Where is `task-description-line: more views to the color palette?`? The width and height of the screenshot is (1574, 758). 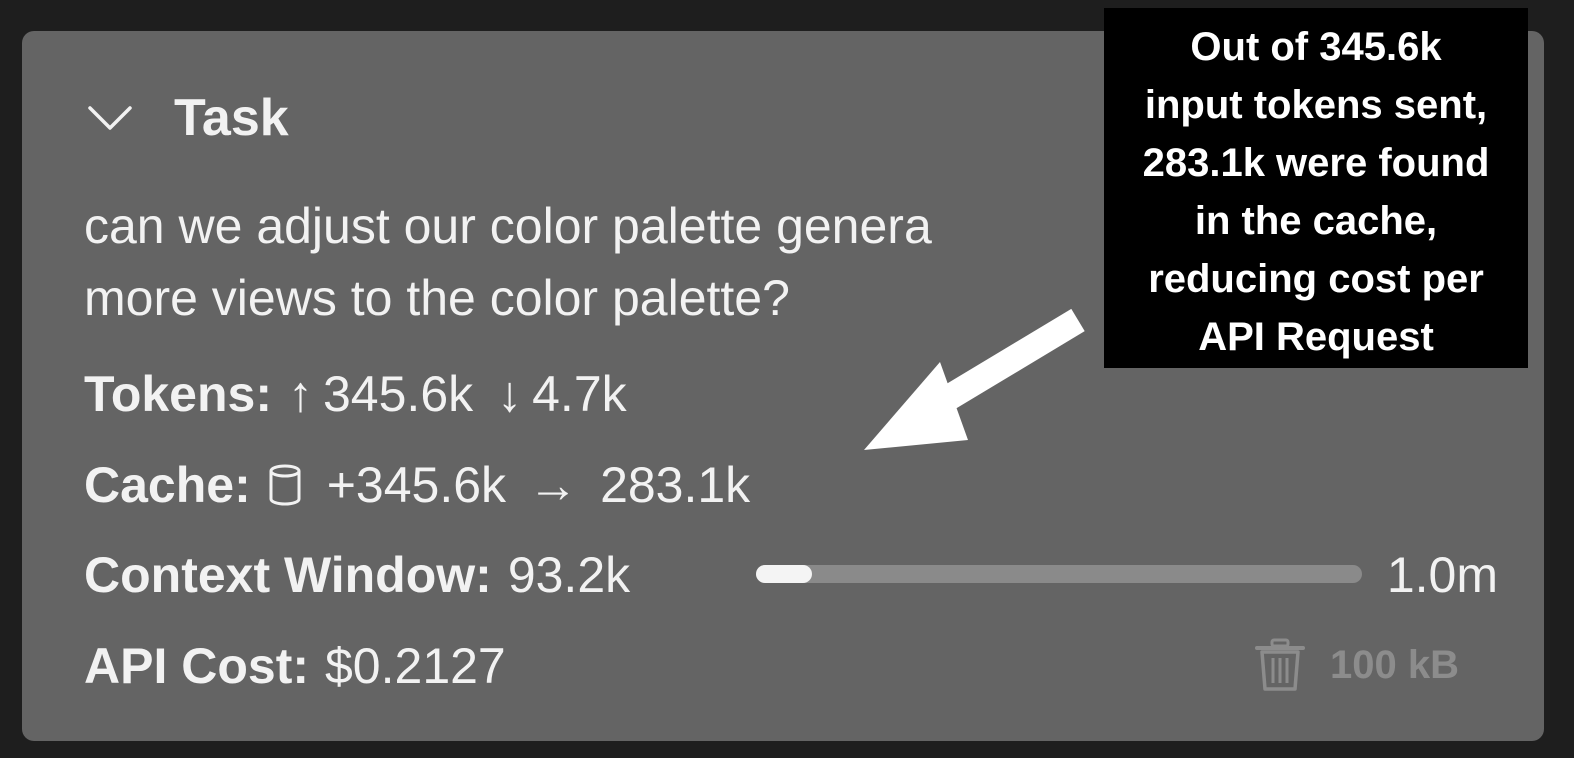
task-description-line: more views to the color palette? is located at coordinates (437, 298).